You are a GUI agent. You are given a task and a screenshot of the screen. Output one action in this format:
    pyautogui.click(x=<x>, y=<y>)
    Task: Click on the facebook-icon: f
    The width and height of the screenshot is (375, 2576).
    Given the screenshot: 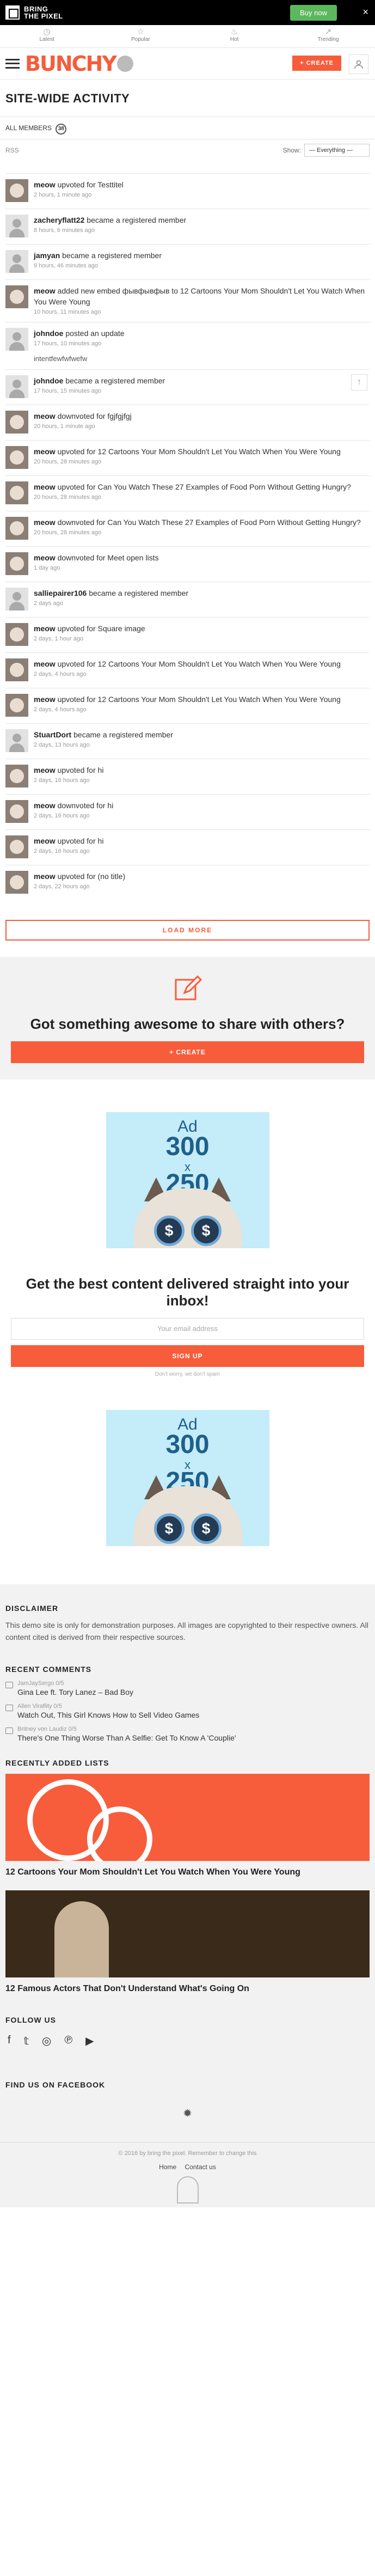 What is the action you would take?
    pyautogui.click(x=9, y=2041)
    